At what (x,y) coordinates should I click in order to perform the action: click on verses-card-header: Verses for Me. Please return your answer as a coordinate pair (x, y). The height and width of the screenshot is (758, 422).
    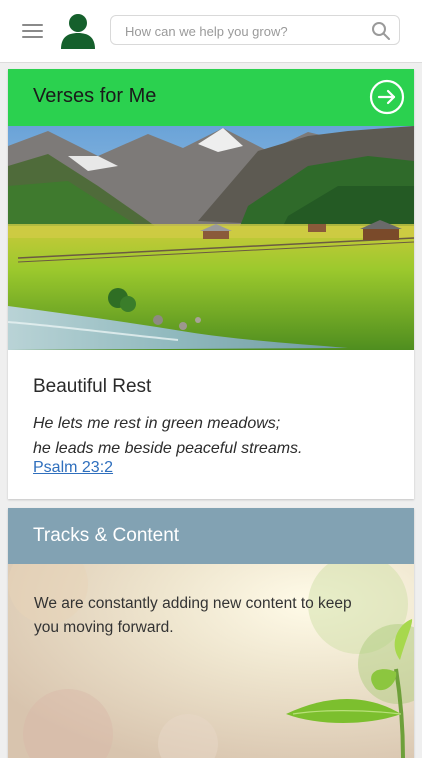
    Looking at the image, I should click on (211, 97).